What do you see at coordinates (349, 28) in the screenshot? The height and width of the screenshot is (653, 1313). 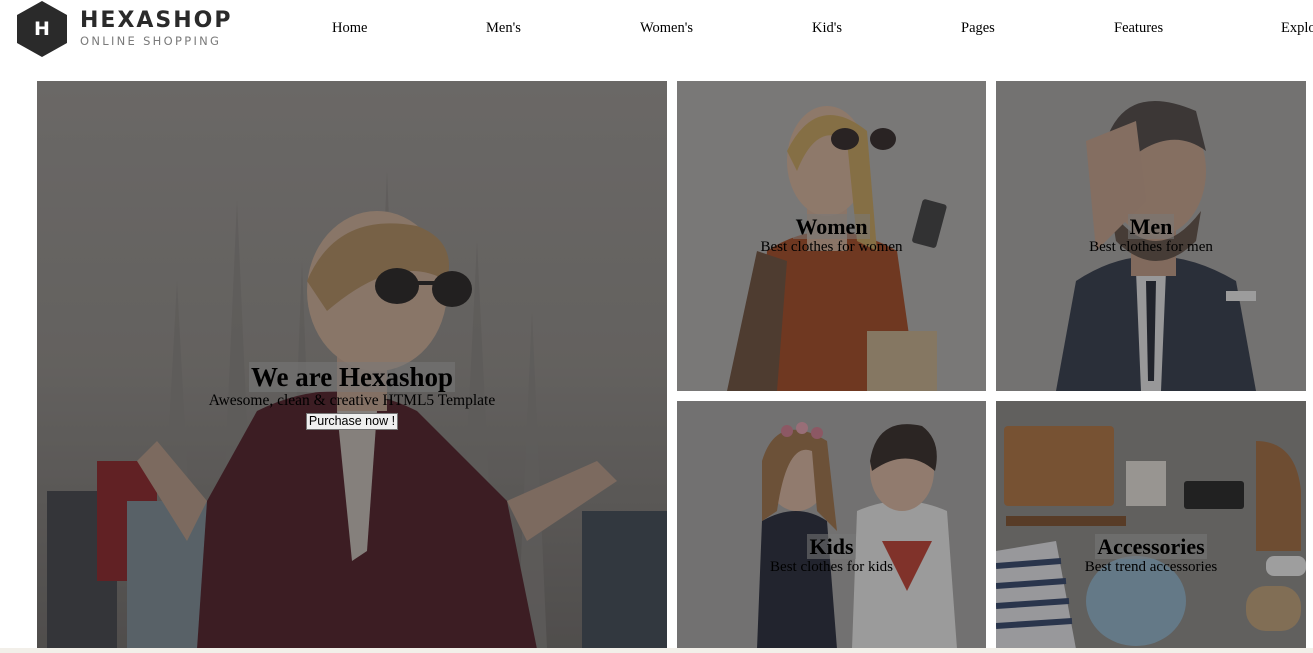 I see `nav-item-home: Home` at bounding box center [349, 28].